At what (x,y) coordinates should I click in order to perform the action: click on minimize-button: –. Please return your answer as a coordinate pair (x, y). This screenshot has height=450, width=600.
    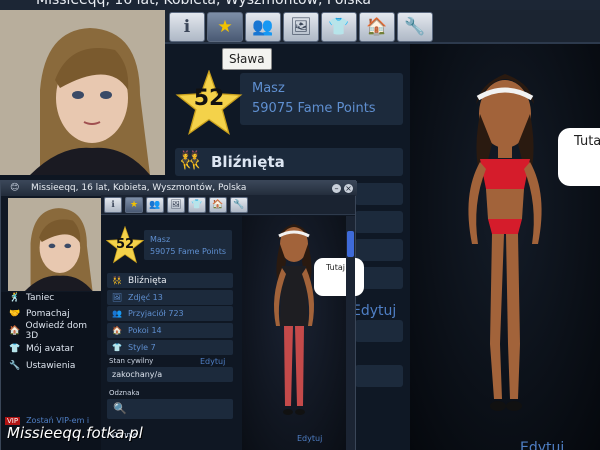
    Looking at the image, I should click on (336, 188).